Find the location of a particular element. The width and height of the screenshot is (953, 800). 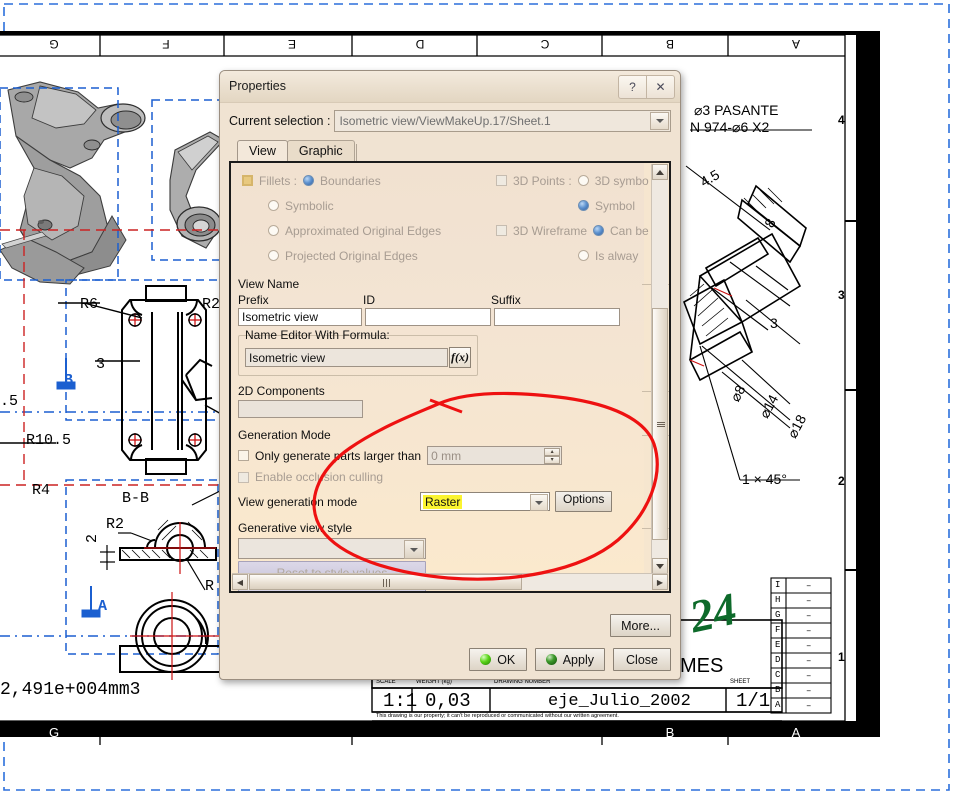

only-generate-checkbox is located at coordinates (243, 455).